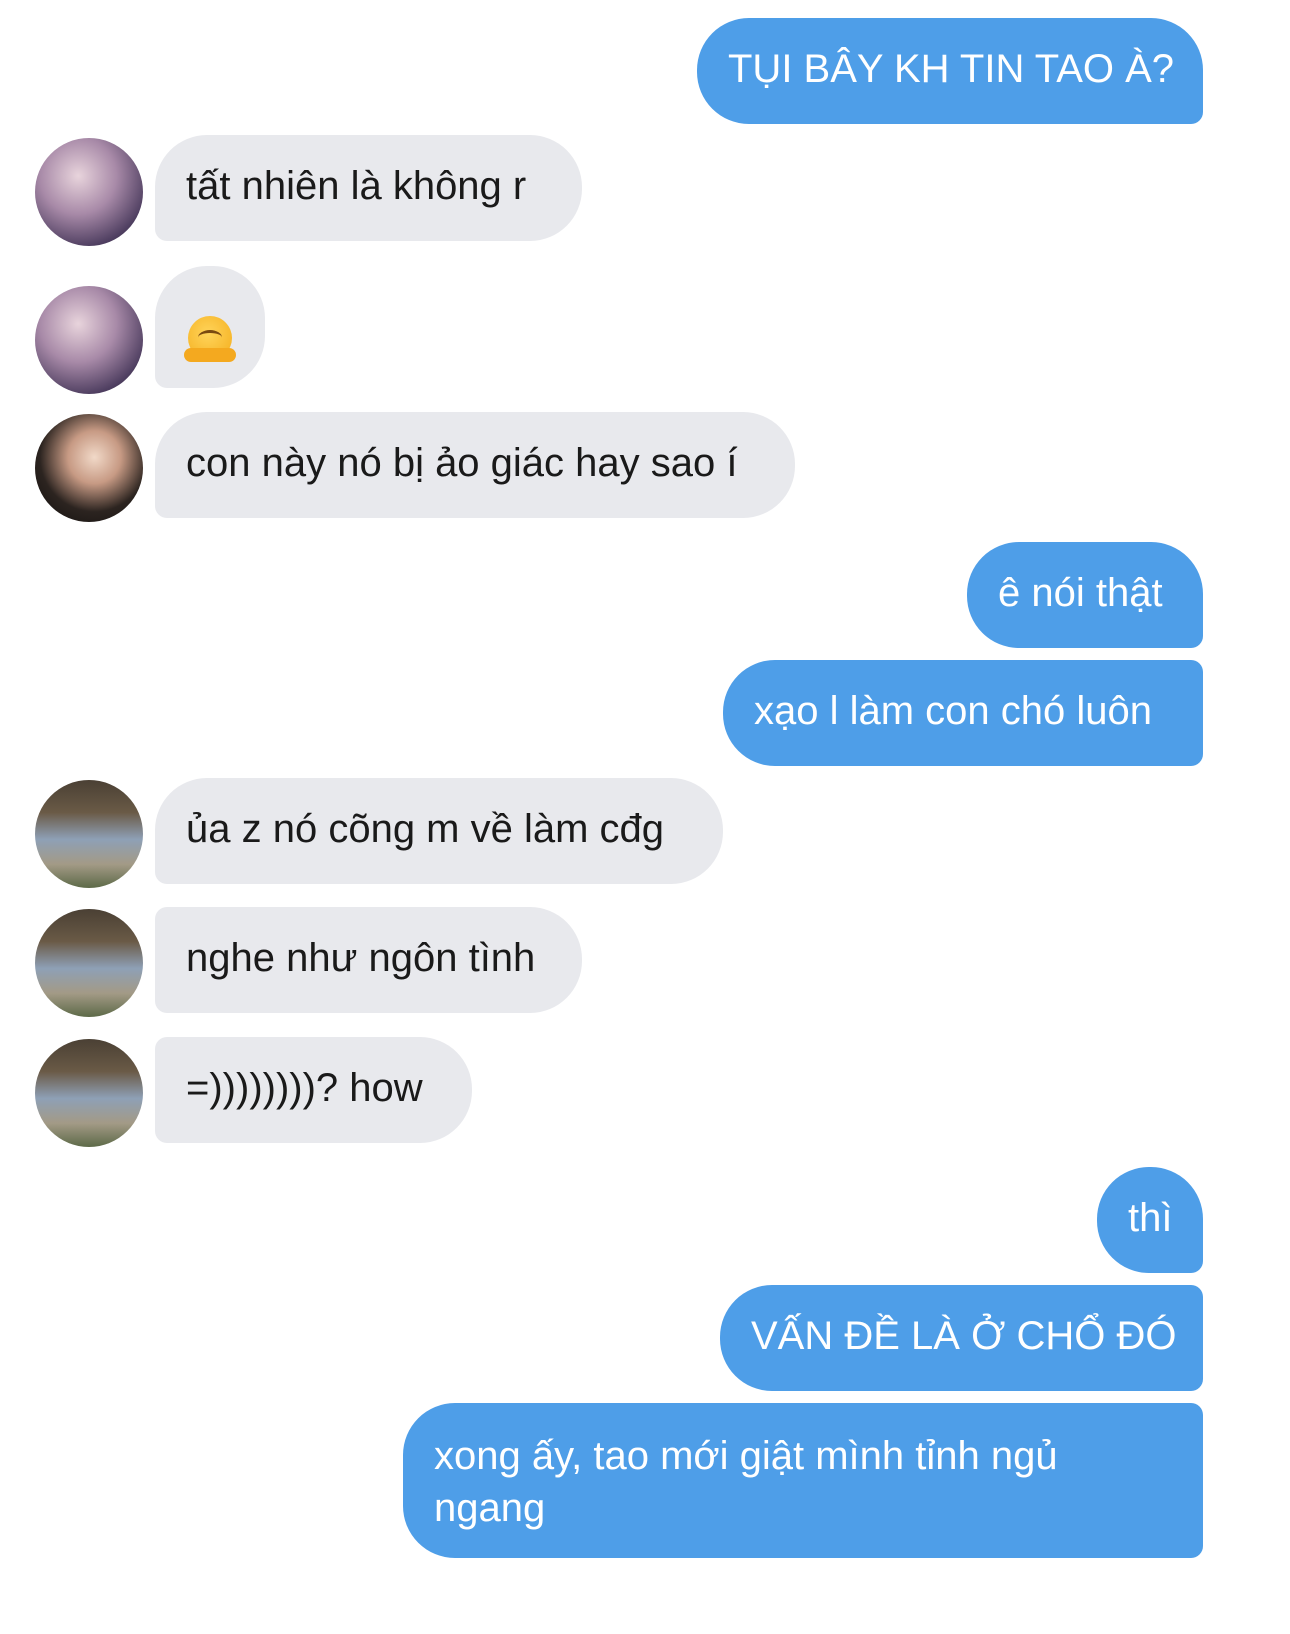 The height and width of the screenshot is (1634, 1290). I want to click on message-bubble-outgoing: ê nói thật, so click(1085, 595).